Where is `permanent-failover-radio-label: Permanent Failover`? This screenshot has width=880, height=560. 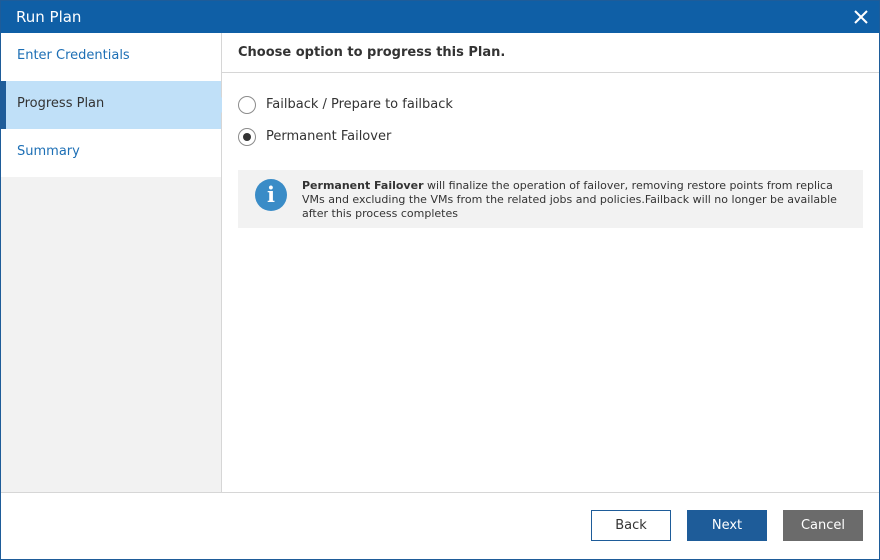
permanent-failover-radio-label: Permanent Failover is located at coordinates (329, 136).